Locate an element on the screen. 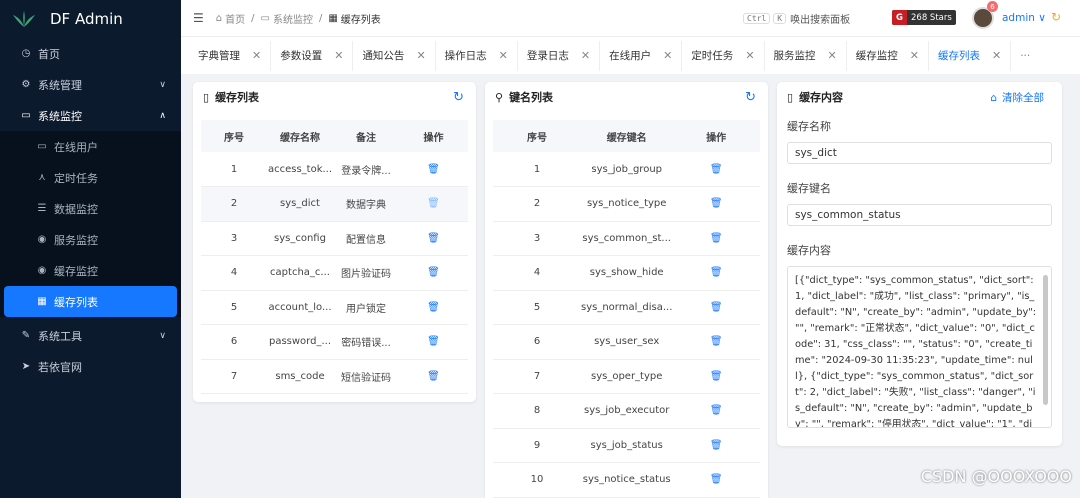 This screenshot has width=1080, height=498. sidebar-item-jobs: ⋏ 定时任务 is located at coordinates (90, 177).